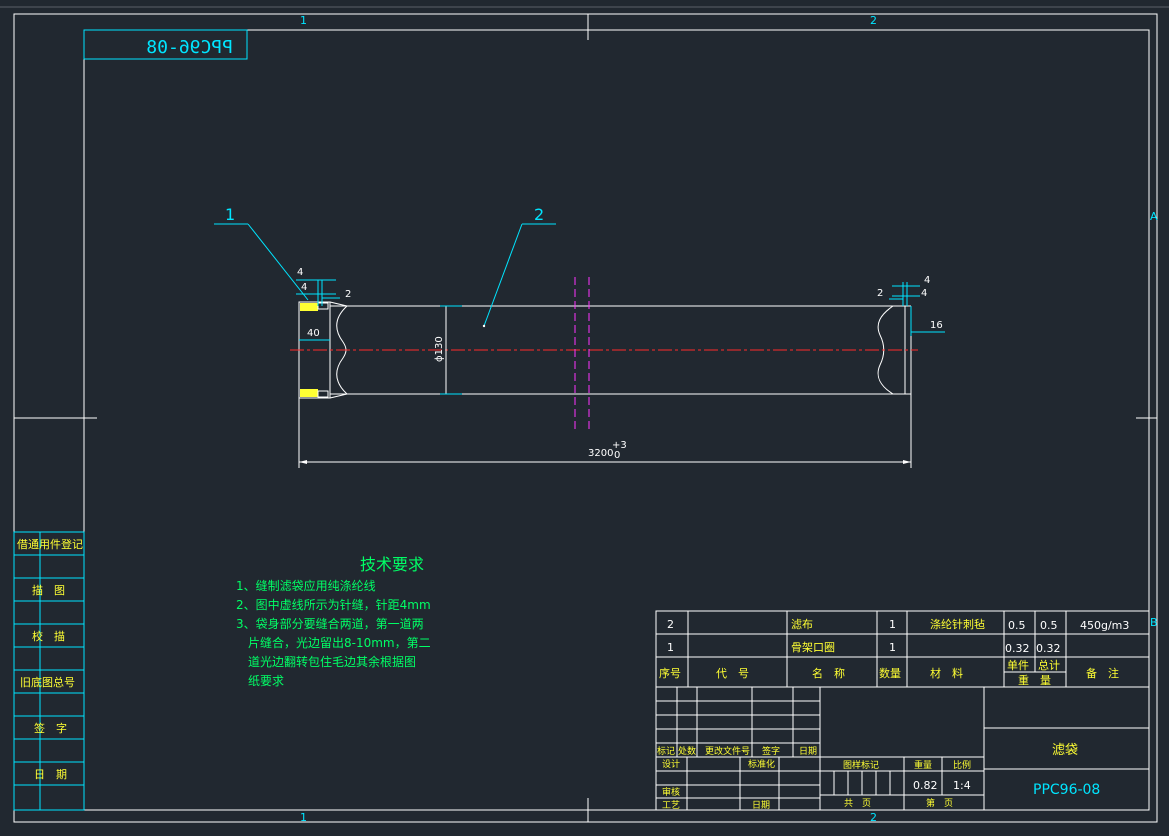  What do you see at coordinates (802, 624) in the screenshot?
I see `bom-row2-name: 滤布` at bounding box center [802, 624].